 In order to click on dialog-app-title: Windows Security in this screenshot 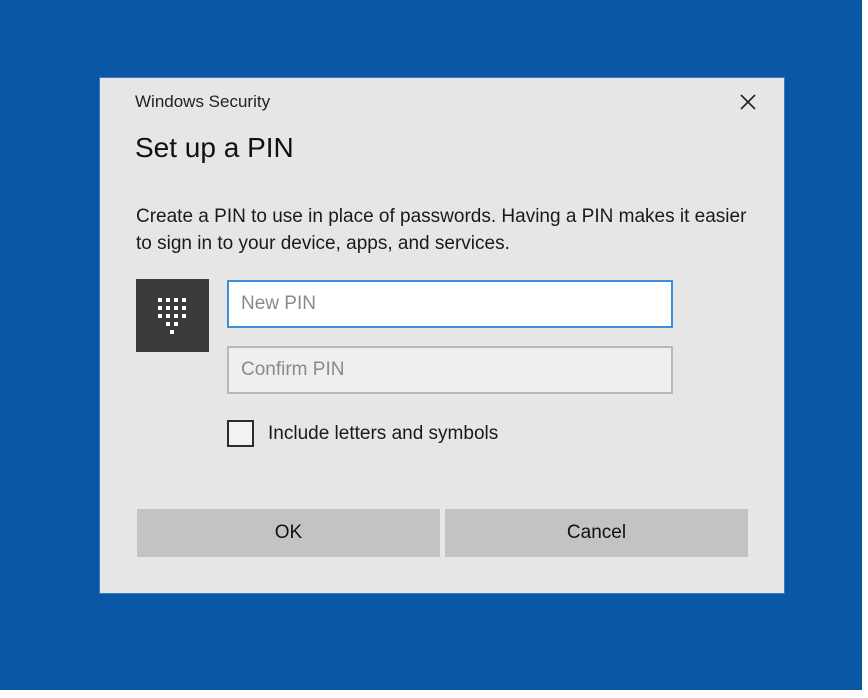, I will do `click(203, 101)`.